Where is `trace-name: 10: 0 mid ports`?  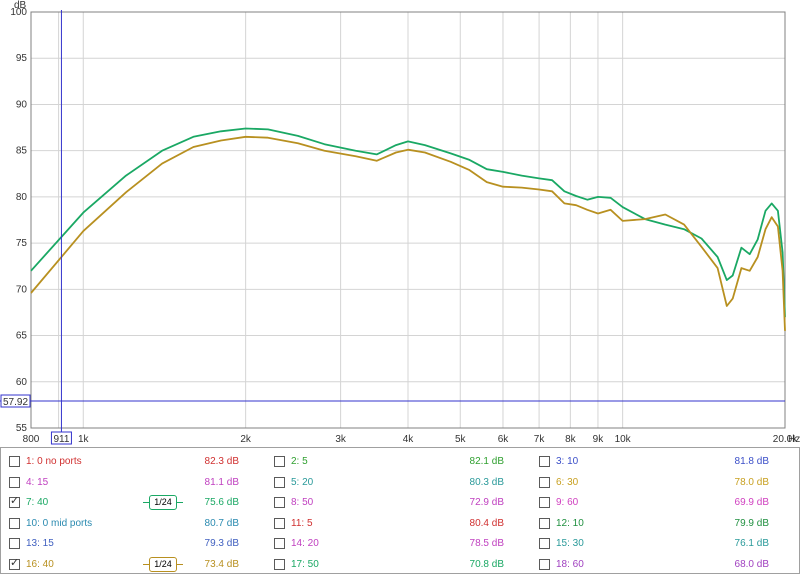 trace-name: 10: 0 mid ports is located at coordinates (59, 523).